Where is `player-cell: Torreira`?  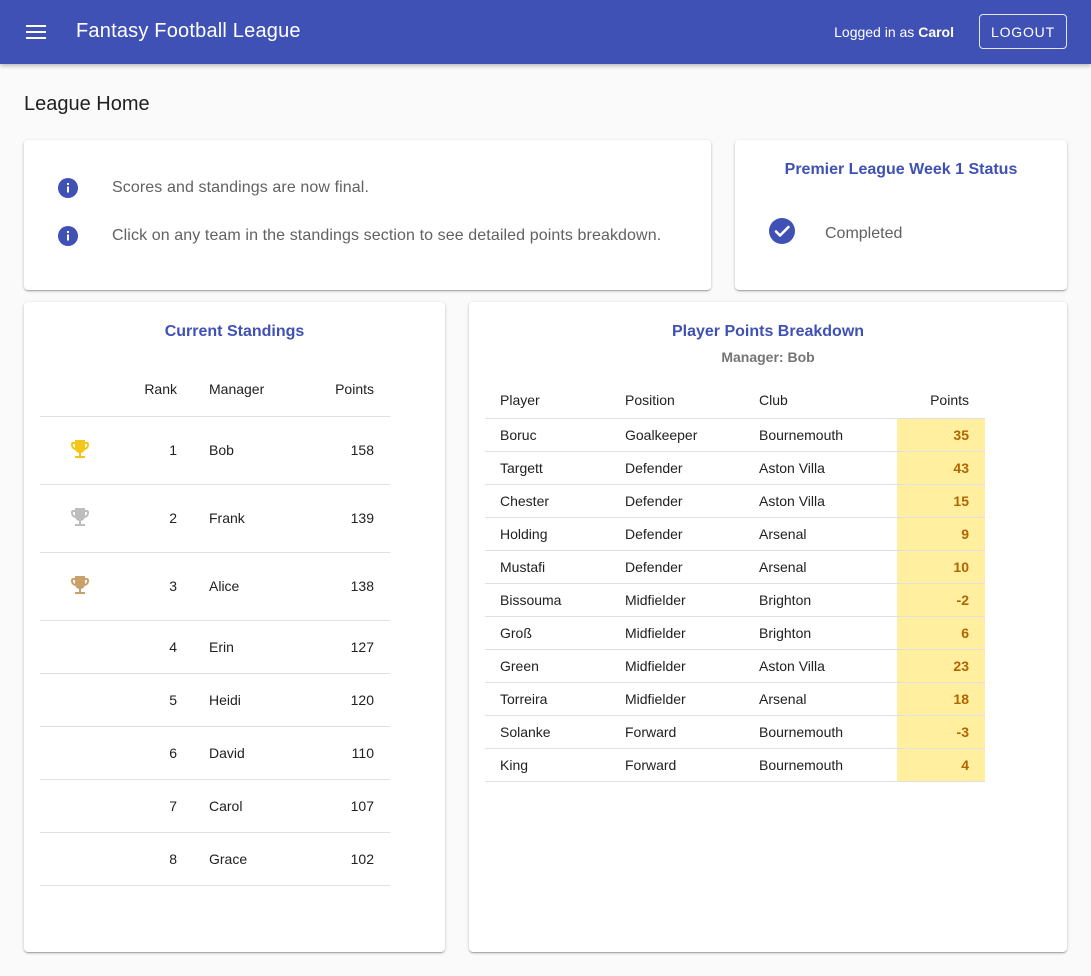 player-cell: Torreira is located at coordinates (547, 699).